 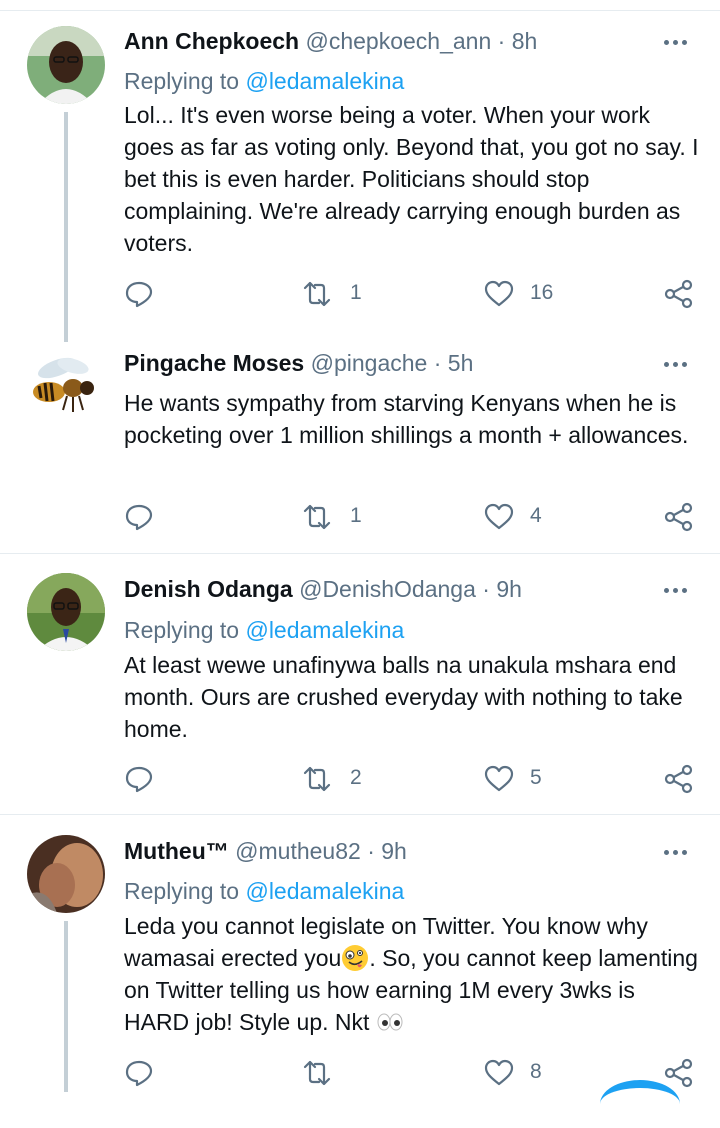 I want to click on tweet-header: Pingache Moses @pingache · 5h, so click(x=298, y=363).